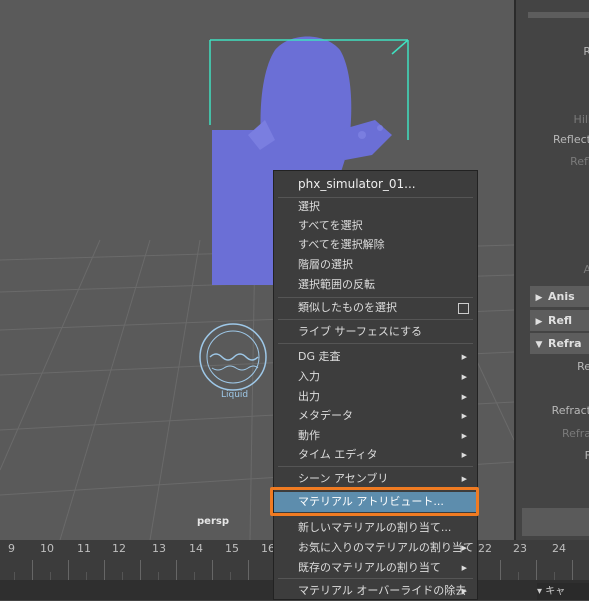  Describe the element at coordinates (84, 548) in the screenshot. I see `frame-tick: 11` at that location.